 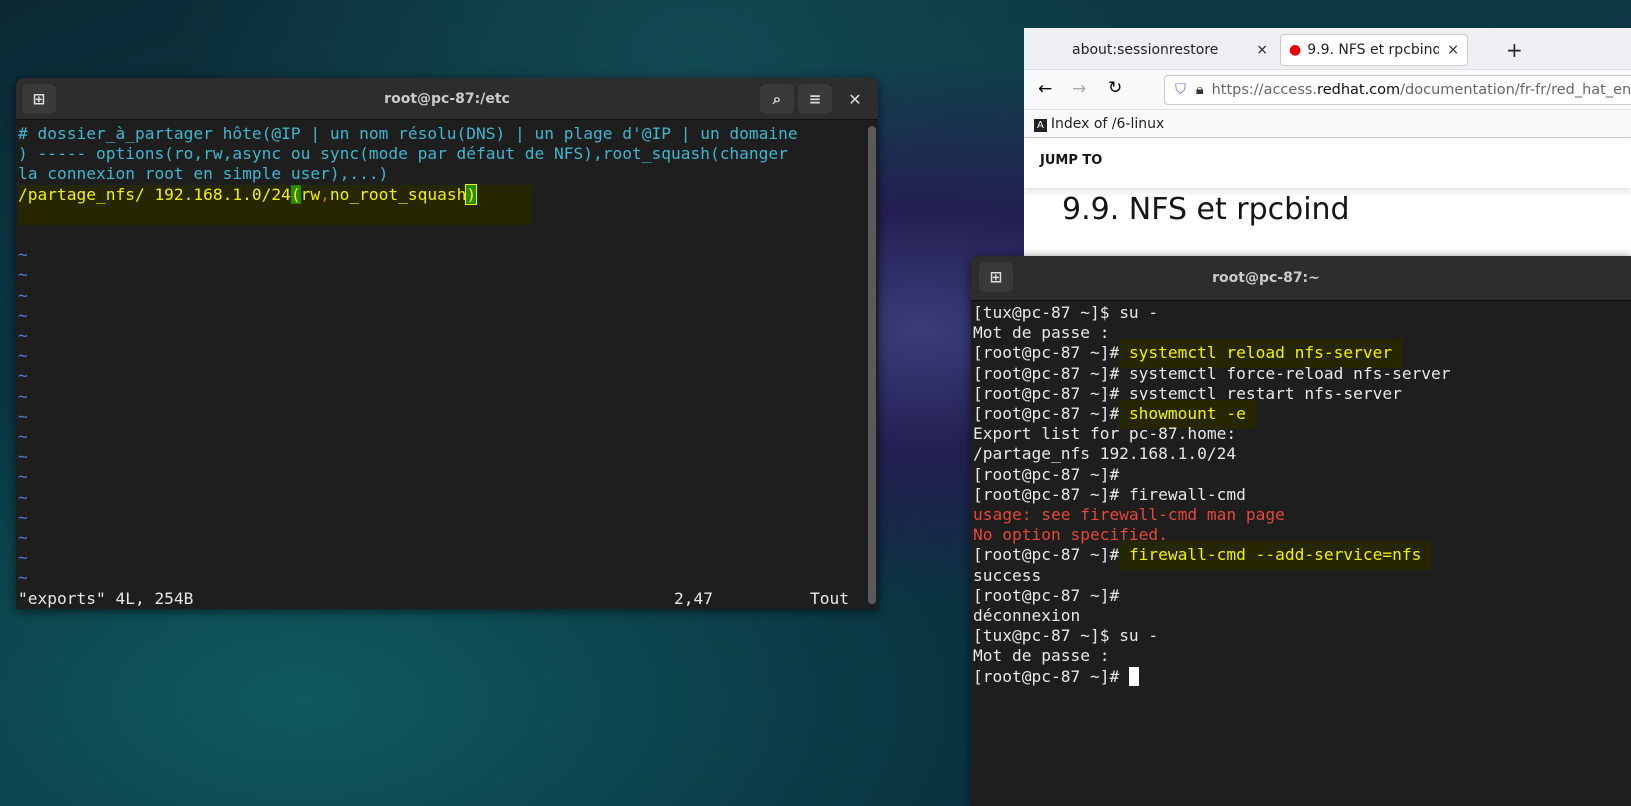 I want to click on paren: (, so click(x=295, y=194).